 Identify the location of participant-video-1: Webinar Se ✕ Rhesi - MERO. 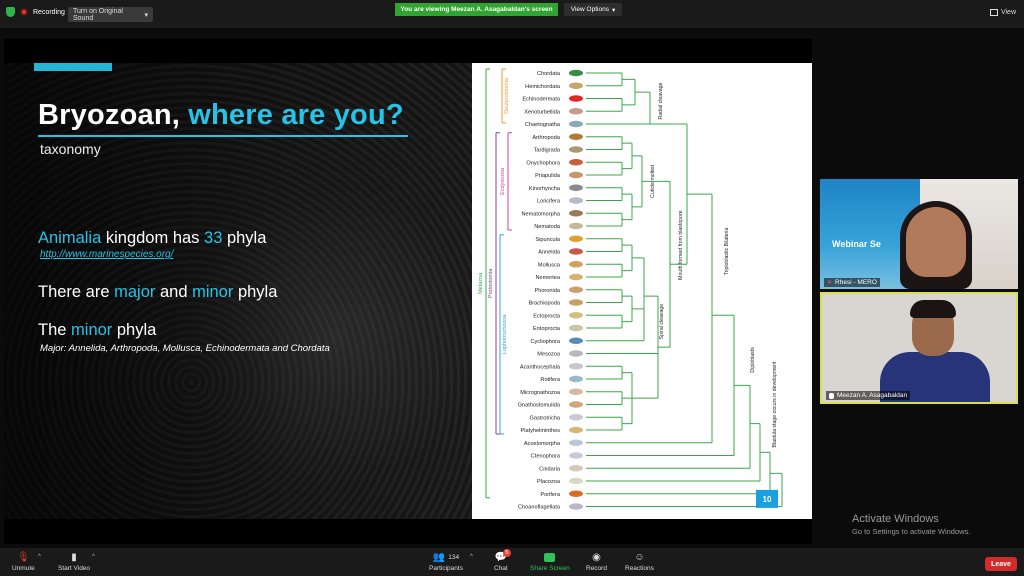
(919, 234).